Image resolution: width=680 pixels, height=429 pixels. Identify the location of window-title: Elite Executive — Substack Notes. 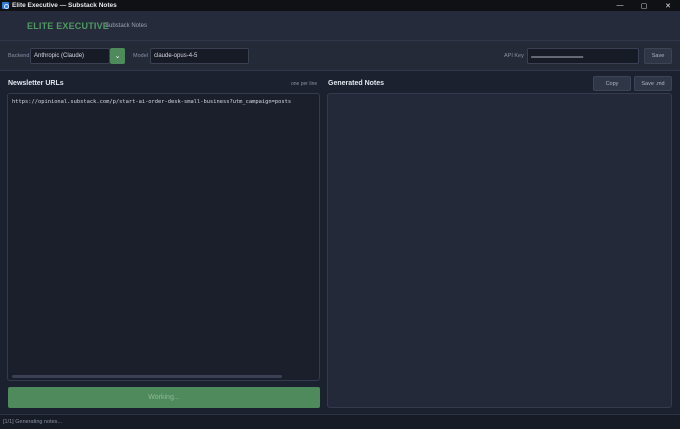
(64, 5).